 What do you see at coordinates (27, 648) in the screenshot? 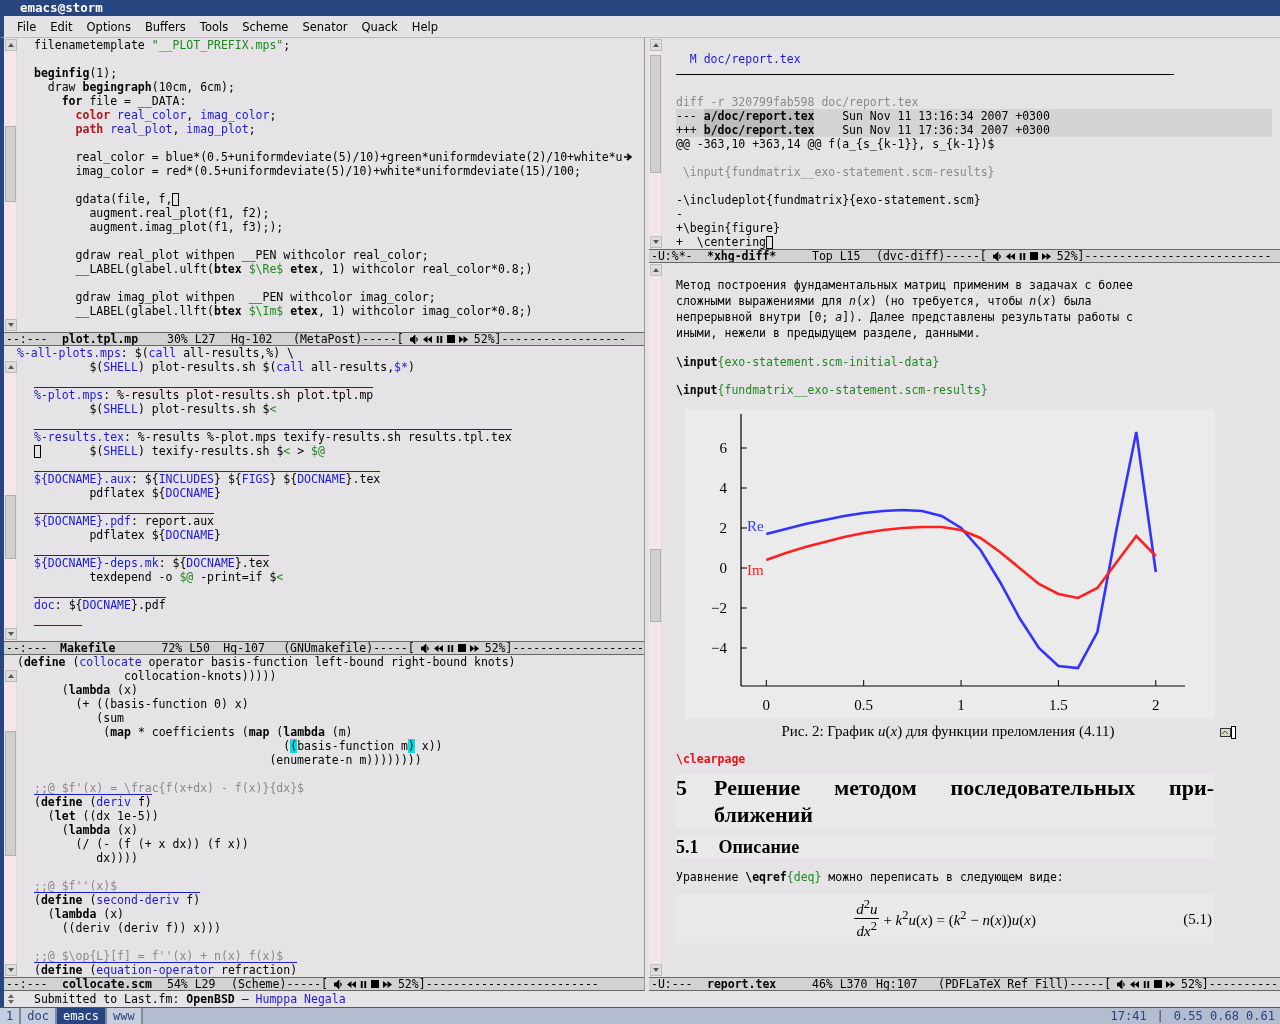
I see `mode-line-flags: --:---` at bounding box center [27, 648].